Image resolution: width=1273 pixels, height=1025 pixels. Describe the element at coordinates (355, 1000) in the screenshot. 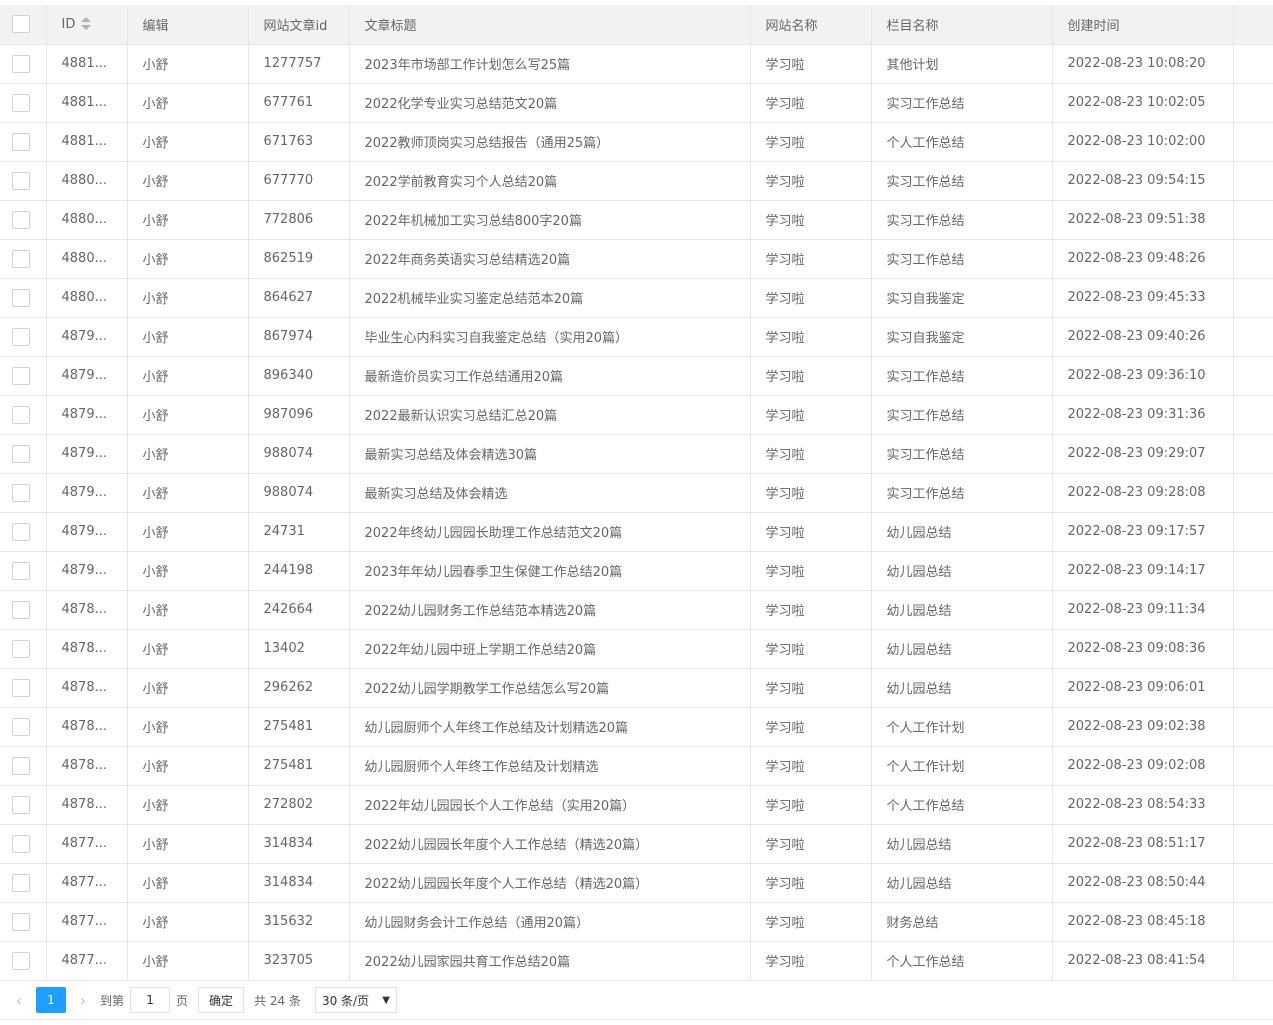

I see `page-size-select: 30 条/页 ▼` at that location.